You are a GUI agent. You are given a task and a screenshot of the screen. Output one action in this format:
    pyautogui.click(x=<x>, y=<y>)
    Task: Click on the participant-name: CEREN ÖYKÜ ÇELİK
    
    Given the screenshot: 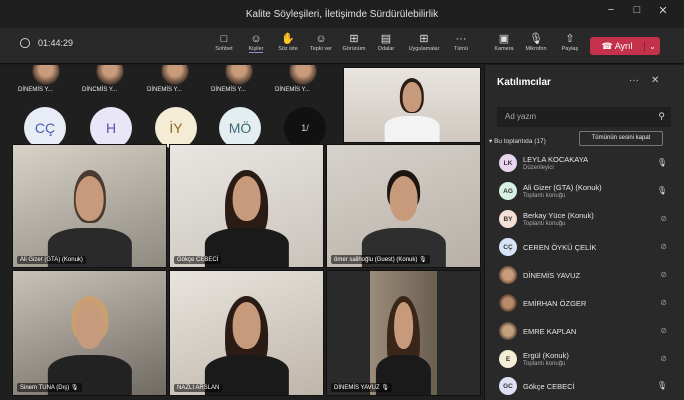 What is the action you would take?
    pyautogui.click(x=560, y=247)
    